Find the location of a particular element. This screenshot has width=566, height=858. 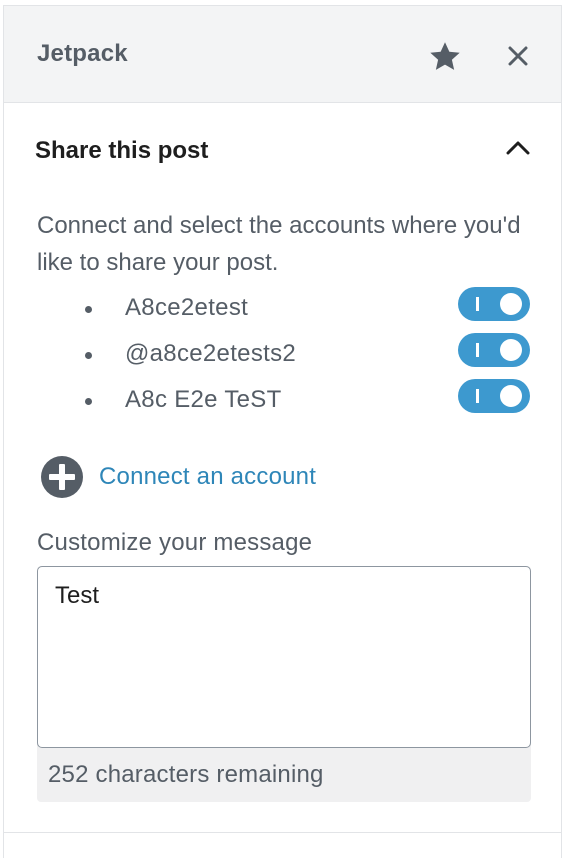

connect-account-button: Connect an account is located at coordinates (178, 477).